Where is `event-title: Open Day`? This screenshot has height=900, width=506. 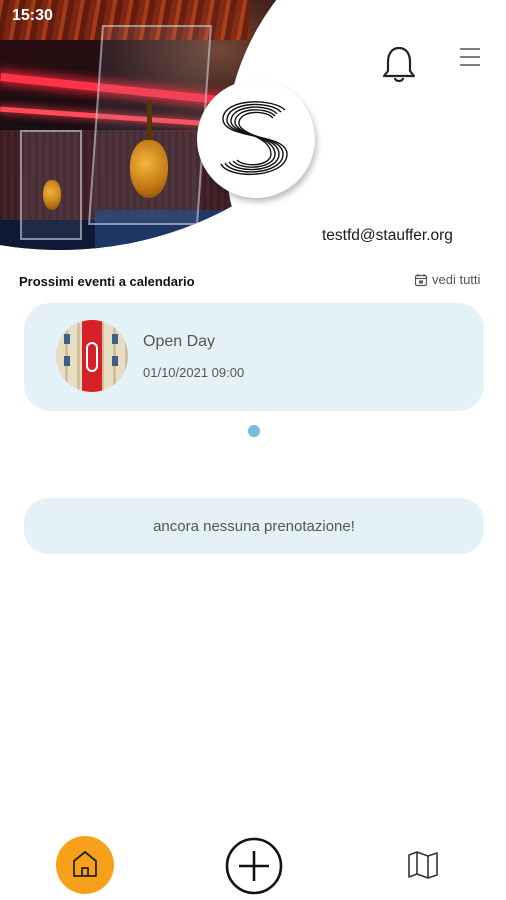
event-title: Open Day is located at coordinates (179, 341).